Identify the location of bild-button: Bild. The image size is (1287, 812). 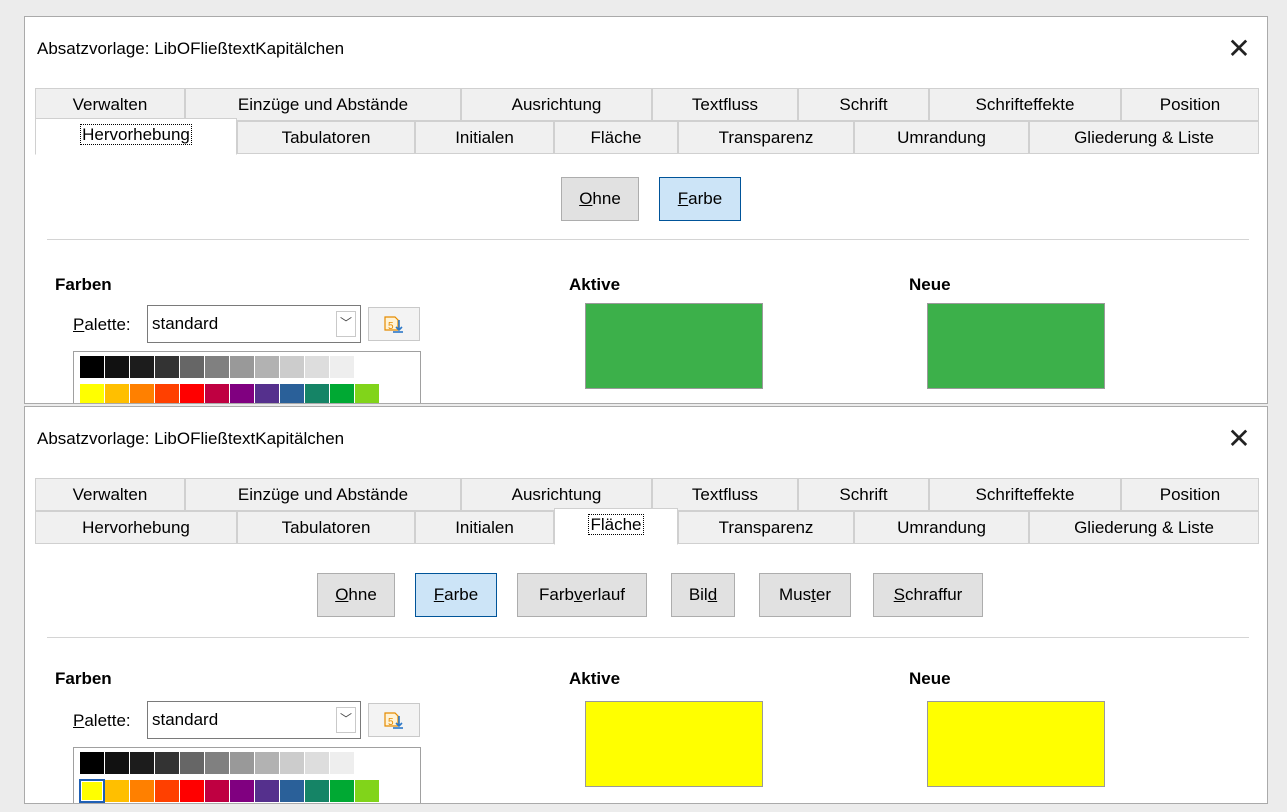
(703, 595).